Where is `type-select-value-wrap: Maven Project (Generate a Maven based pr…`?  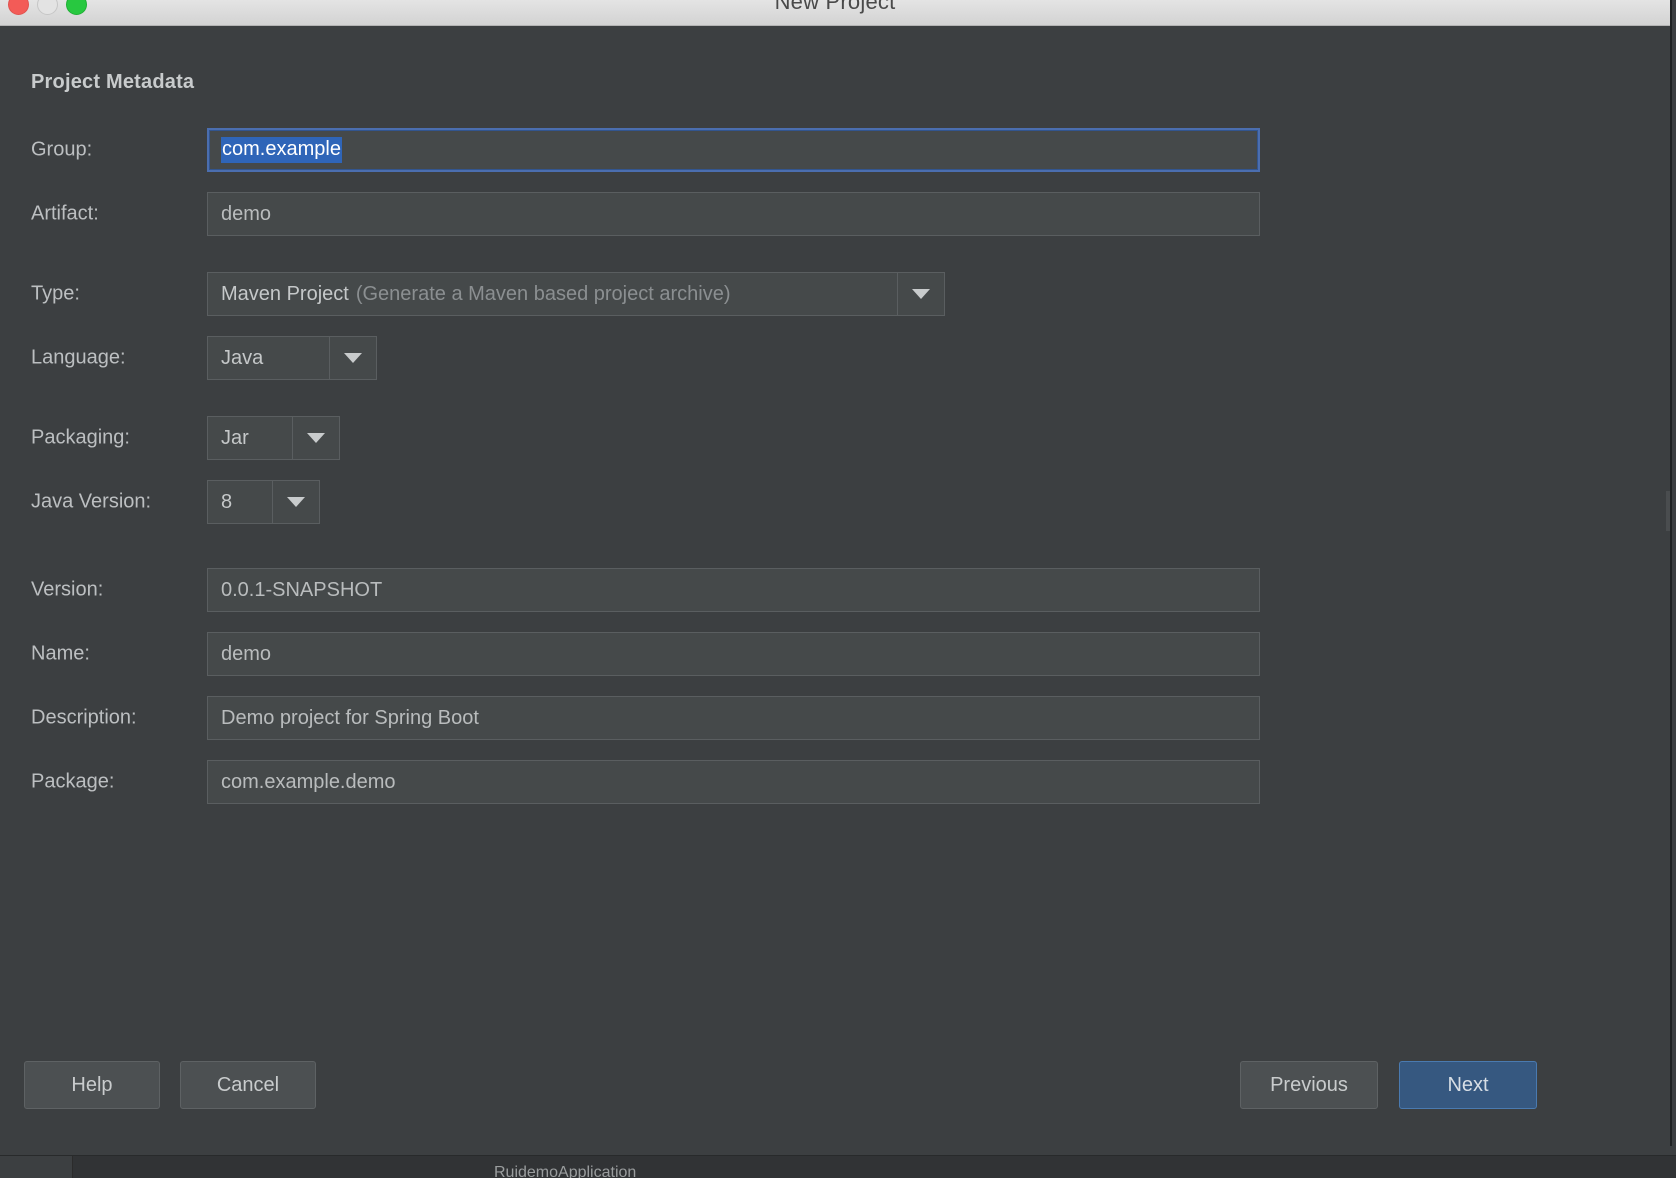 type-select-value-wrap: Maven Project (Generate a Maven based pr… is located at coordinates (552, 294).